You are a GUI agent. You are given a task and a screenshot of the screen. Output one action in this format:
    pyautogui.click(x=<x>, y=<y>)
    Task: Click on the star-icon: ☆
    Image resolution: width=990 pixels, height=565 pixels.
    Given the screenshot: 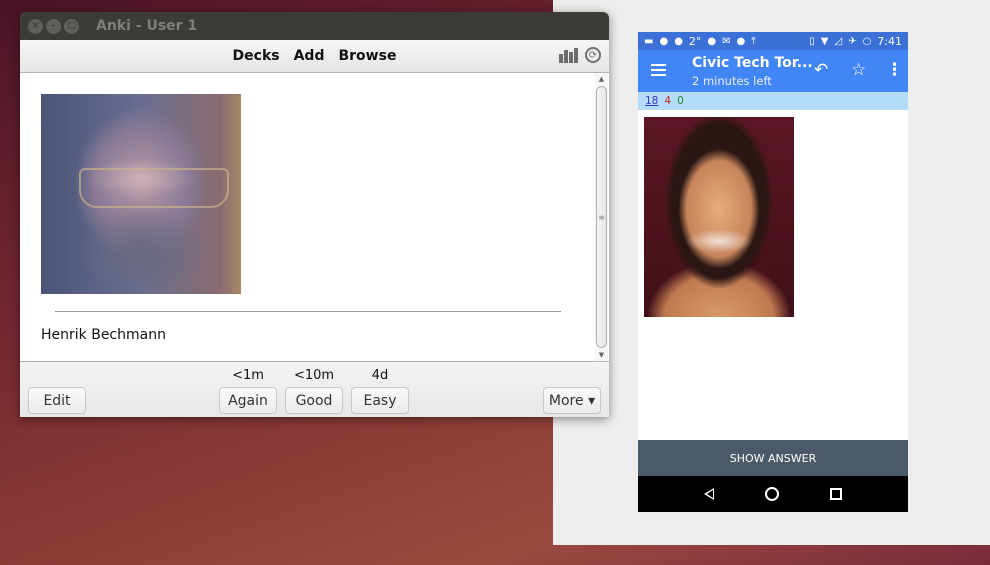 What is the action you would take?
    pyautogui.click(x=858, y=70)
    